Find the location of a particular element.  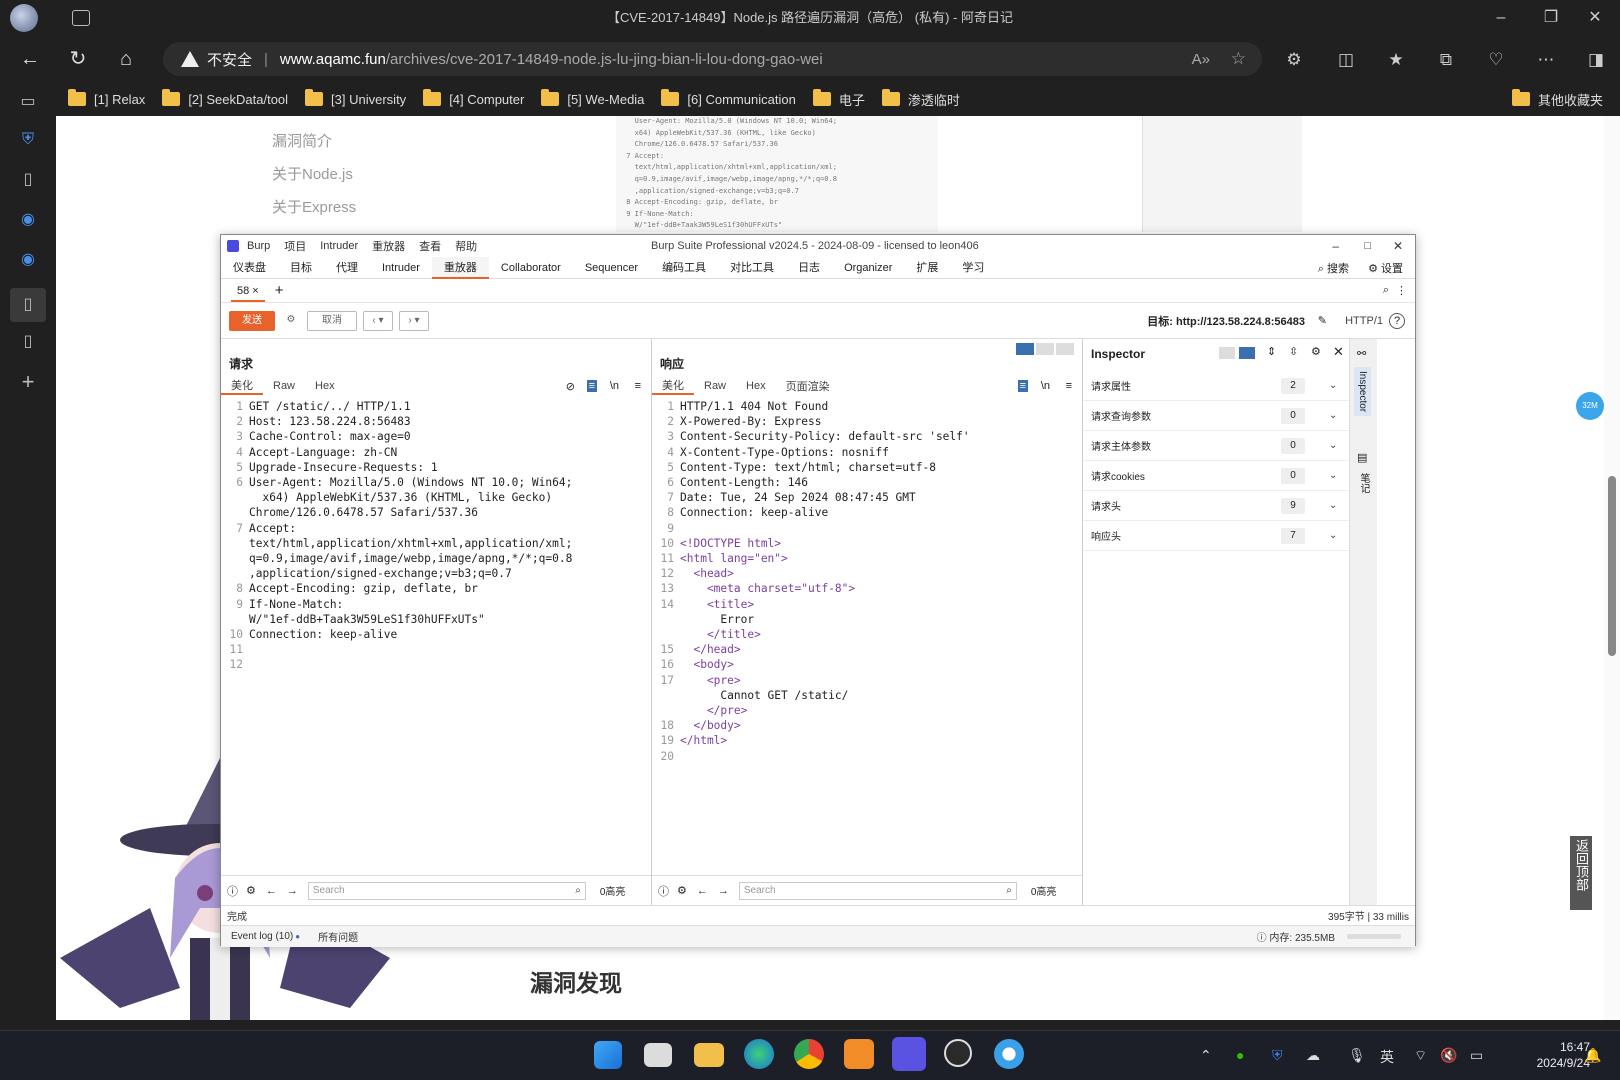

floating-bubble: 32M is located at coordinates (1590, 406).